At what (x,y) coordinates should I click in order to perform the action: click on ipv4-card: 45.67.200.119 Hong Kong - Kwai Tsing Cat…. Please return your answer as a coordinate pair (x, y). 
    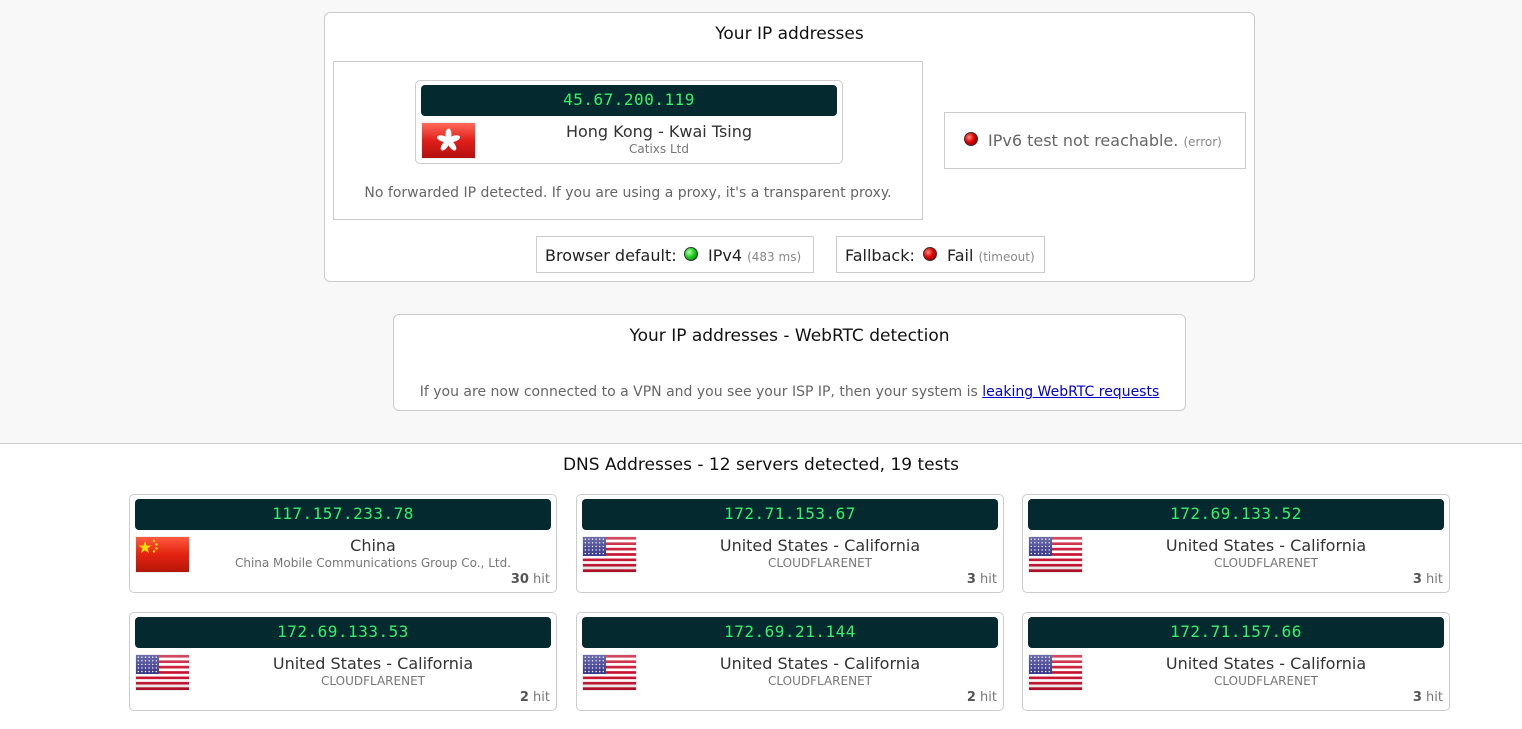
    Looking at the image, I should click on (629, 122).